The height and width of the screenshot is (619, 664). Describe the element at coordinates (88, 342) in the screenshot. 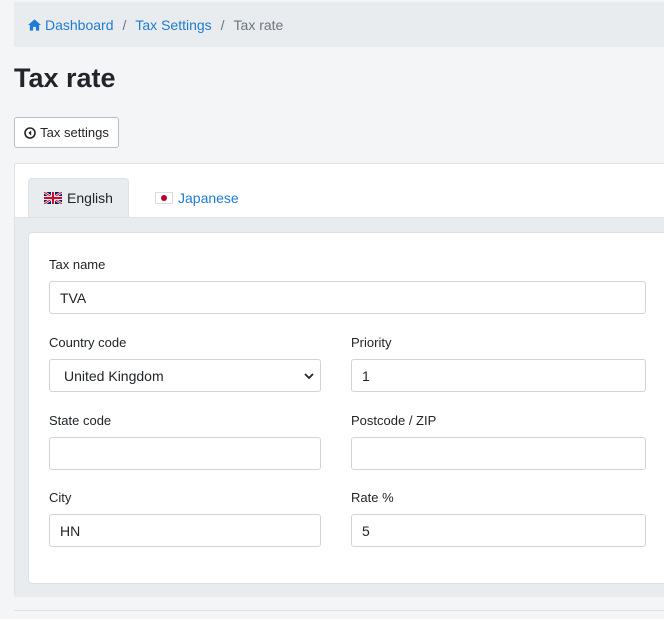

I see `country-code-label: Country code` at that location.